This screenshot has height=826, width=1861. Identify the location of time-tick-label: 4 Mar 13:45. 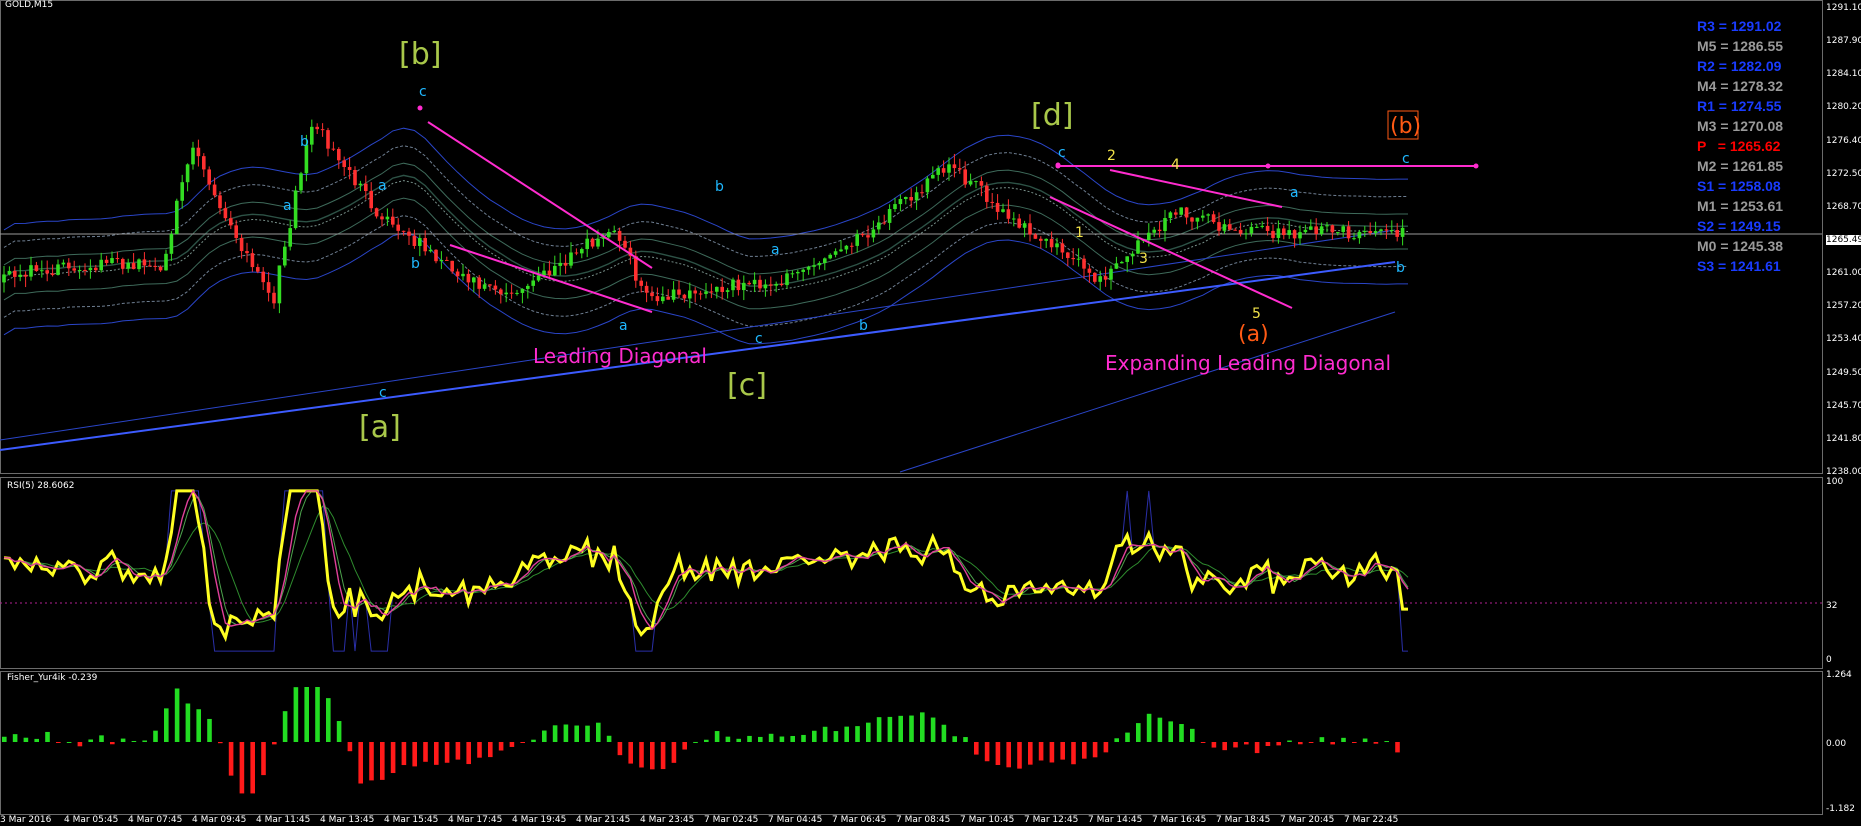
(347, 820).